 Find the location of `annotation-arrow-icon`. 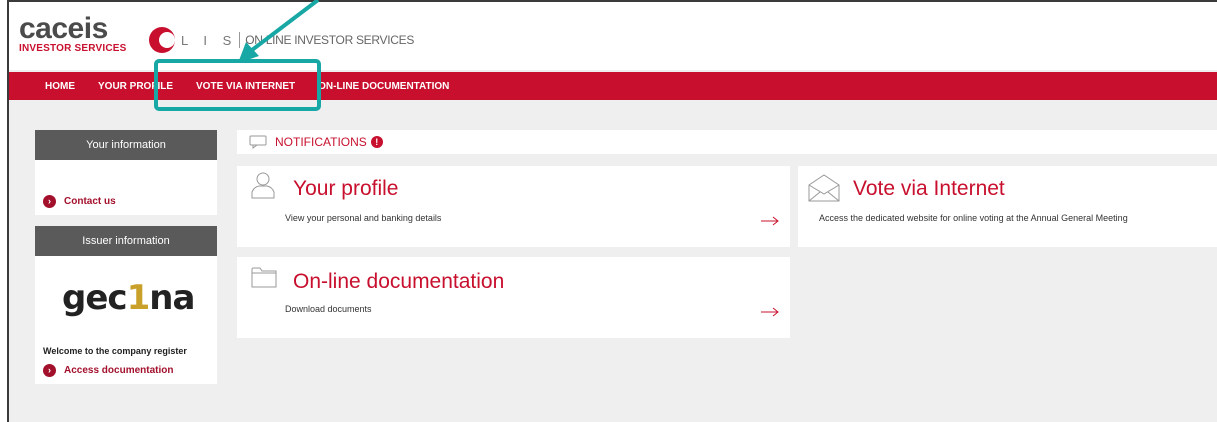

annotation-arrow-icon is located at coordinates (279, 31).